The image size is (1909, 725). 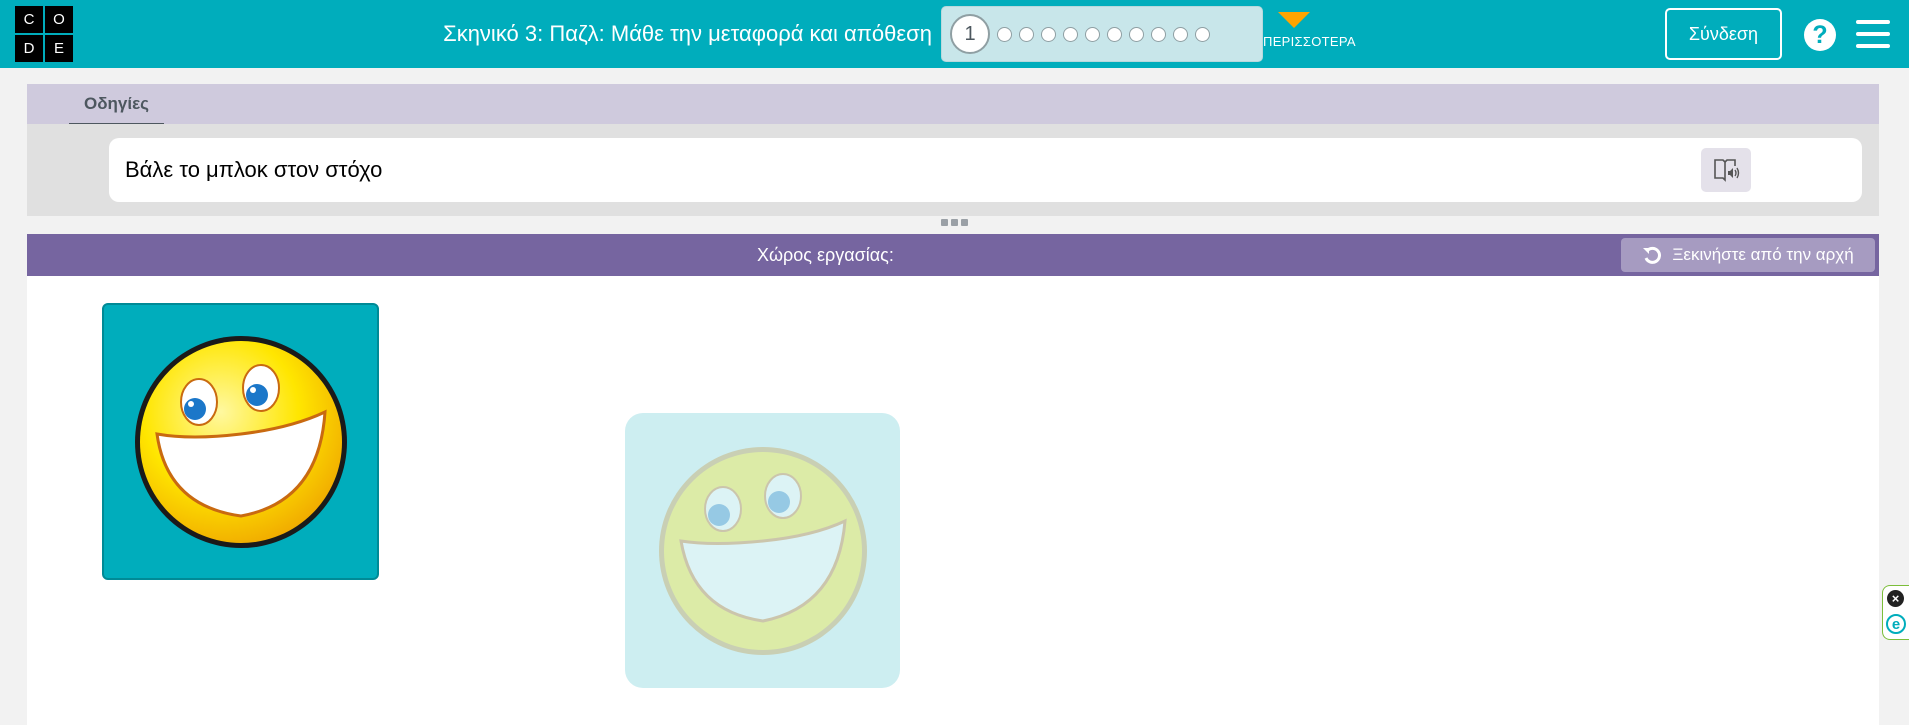 What do you see at coordinates (985, 170) in the screenshot?
I see `instructions-bubble: Βάλε το μπλοκ στον στόχο` at bounding box center [985, 170].